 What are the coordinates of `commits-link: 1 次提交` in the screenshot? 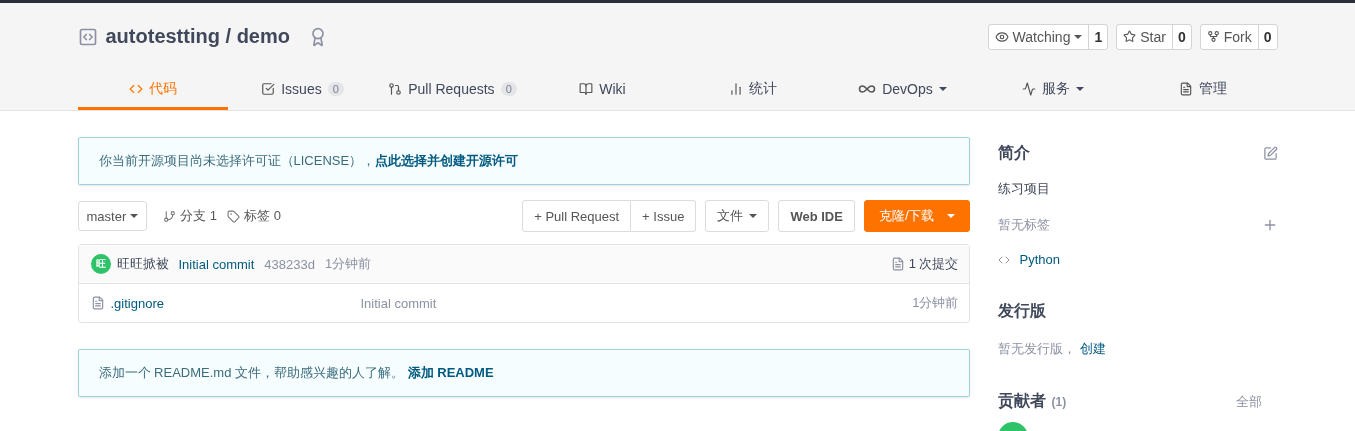 It's located at (933, 264).